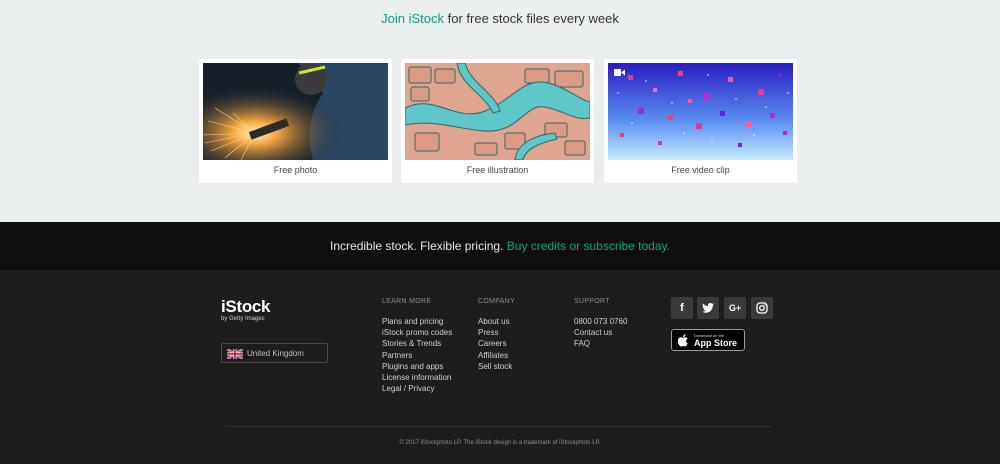  Describe the element at coordinates (235, 354) in the screenshot. I see `uk-flag-icon` at that location.